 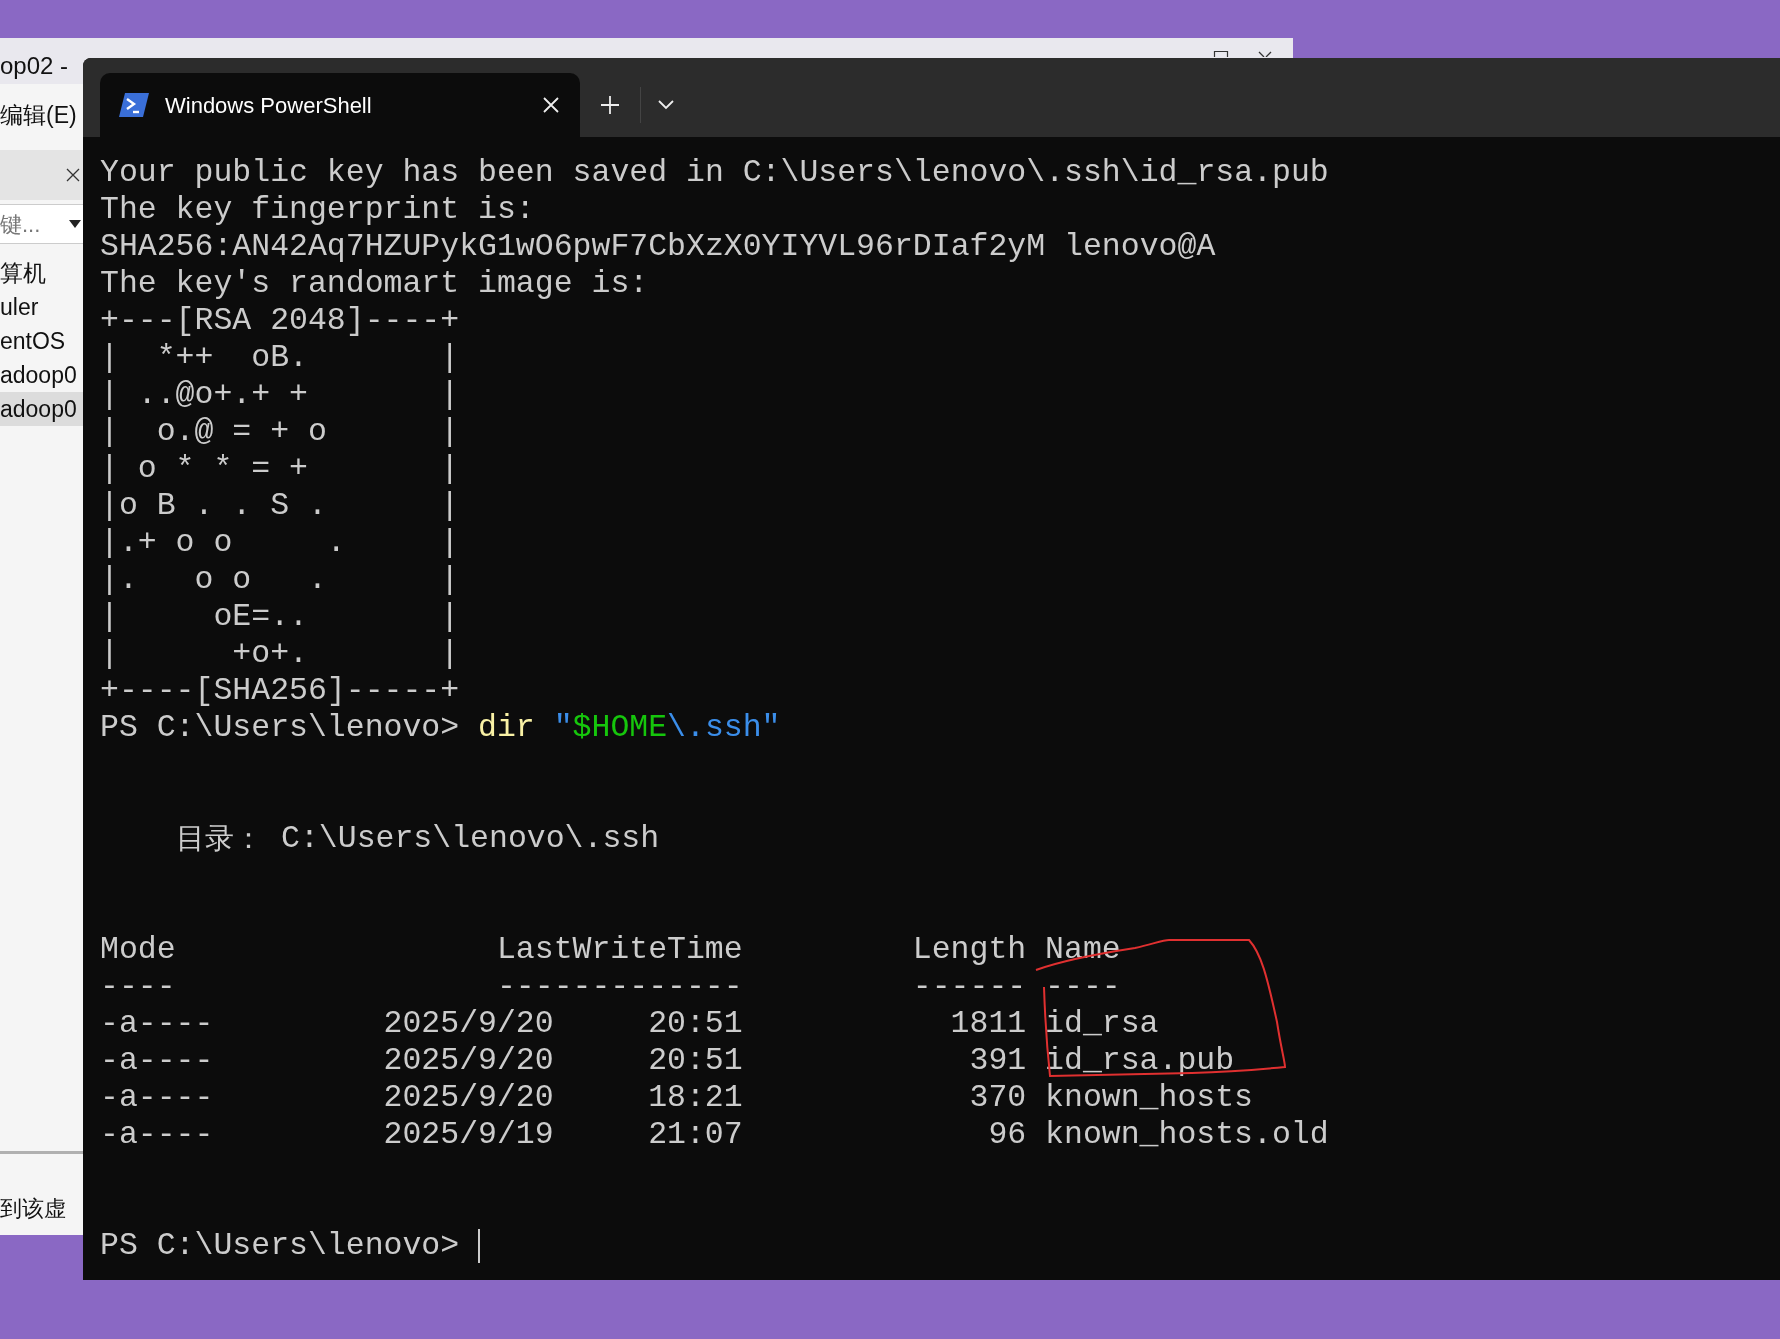 I want to click on command-token: dir, so click(x=506, y=727).